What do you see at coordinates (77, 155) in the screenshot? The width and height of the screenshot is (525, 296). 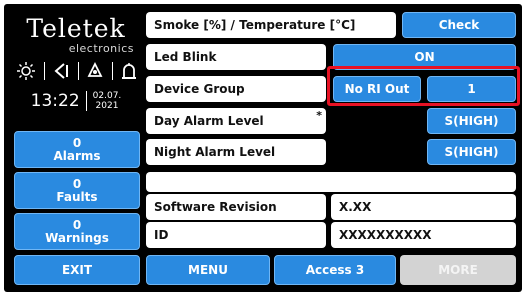 I see `alarms-label: Alarms` at bounding box center [77, 155].